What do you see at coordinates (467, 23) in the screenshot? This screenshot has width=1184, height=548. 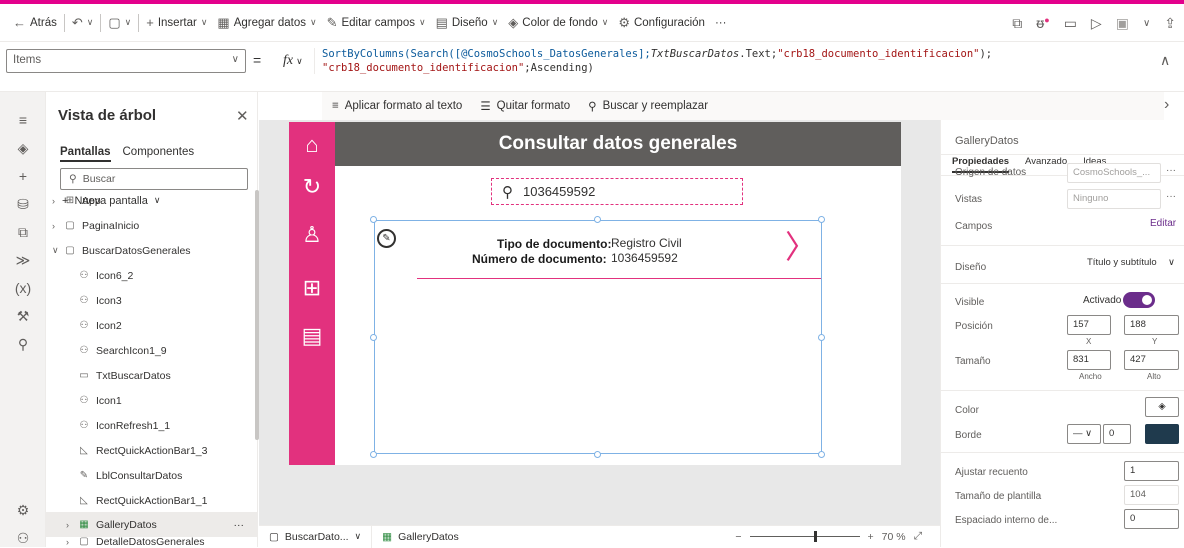 I see `design-button: ▤ Diseño ∨` at bounding box center [467, 23].